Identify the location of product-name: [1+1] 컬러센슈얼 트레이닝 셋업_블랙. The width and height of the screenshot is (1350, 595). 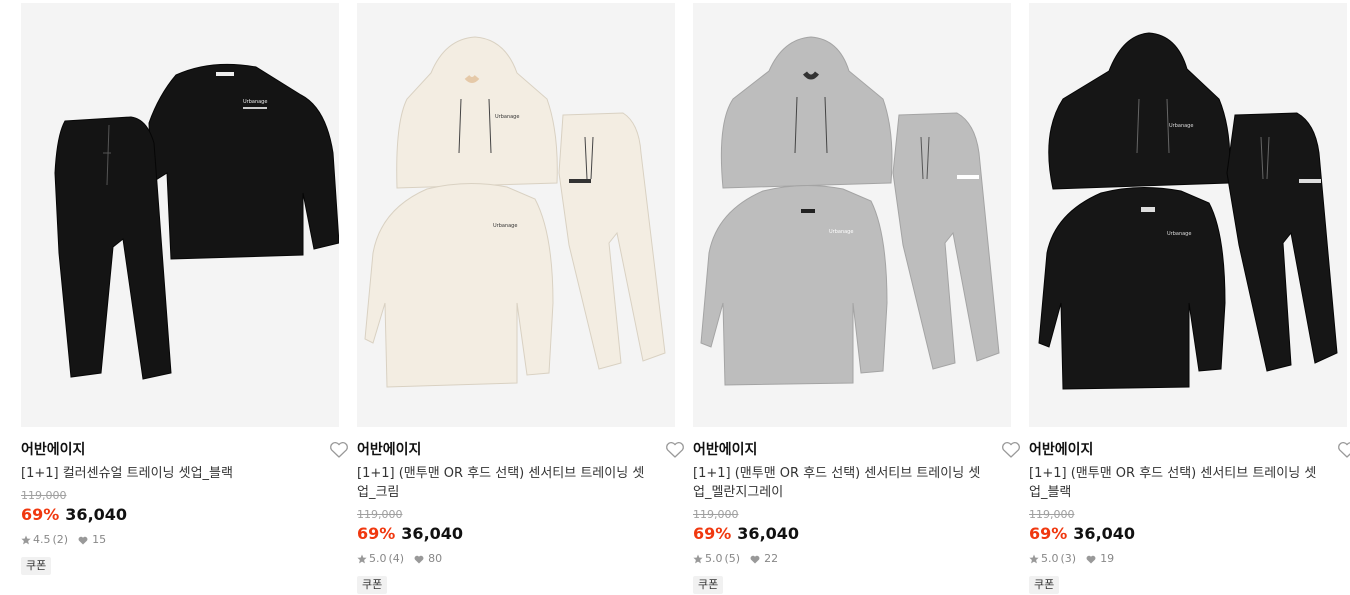
(166, 473).